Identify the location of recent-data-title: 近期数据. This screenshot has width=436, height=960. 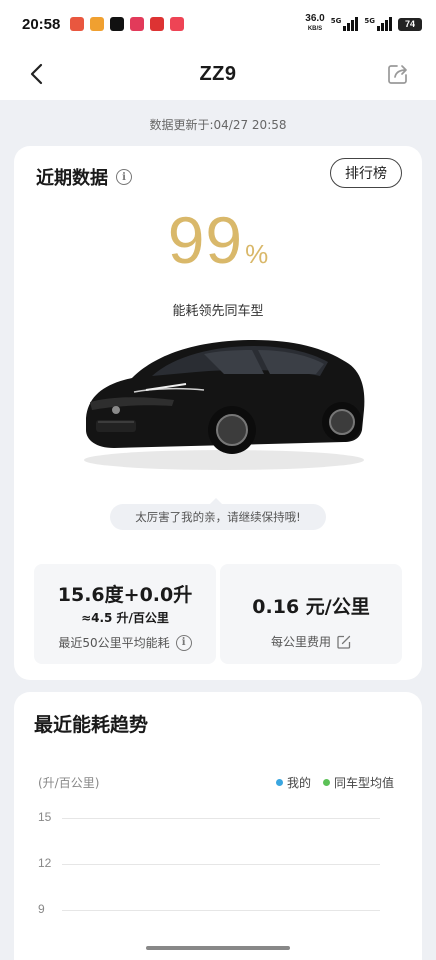
(72, 178).